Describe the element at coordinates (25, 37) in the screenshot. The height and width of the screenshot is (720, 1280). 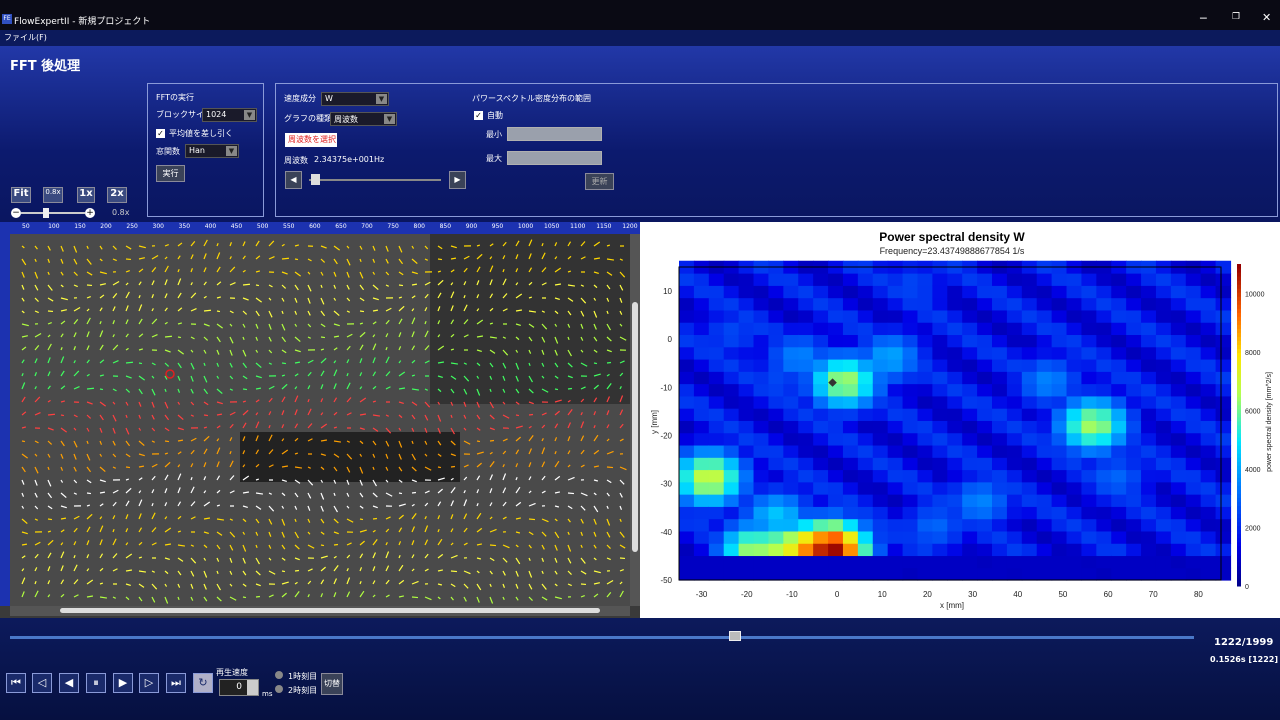
I see `menu-file: ファイル(F)` at that location.